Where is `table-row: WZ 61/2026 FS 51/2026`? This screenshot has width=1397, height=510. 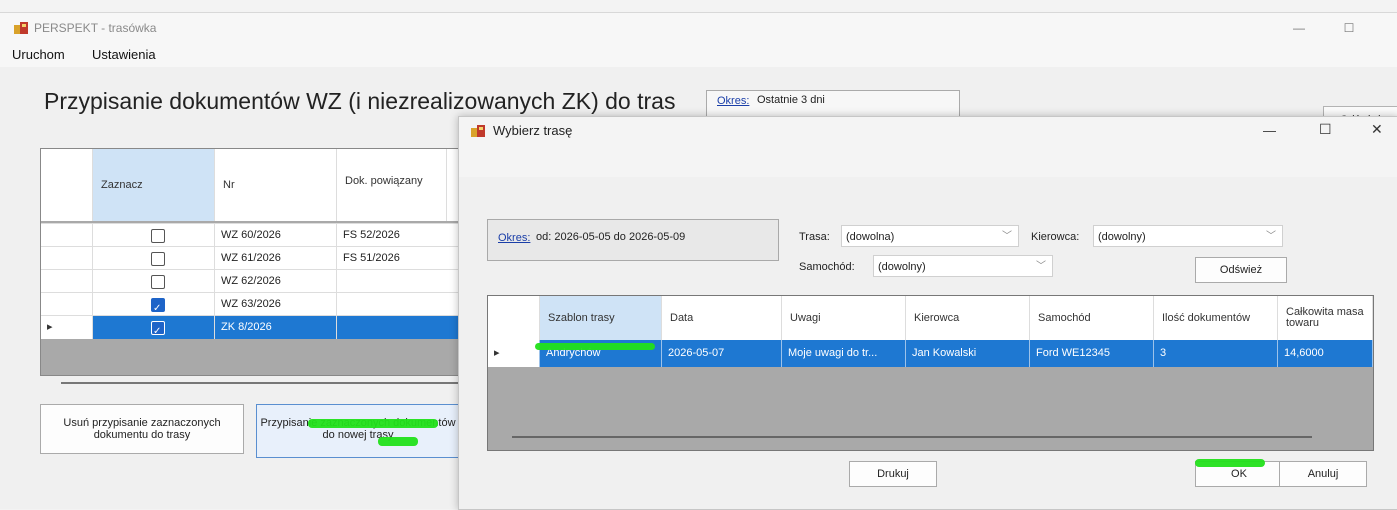
table-row: WZ 61/2026 FS 51/2026 is located at coordinates (261, 258).